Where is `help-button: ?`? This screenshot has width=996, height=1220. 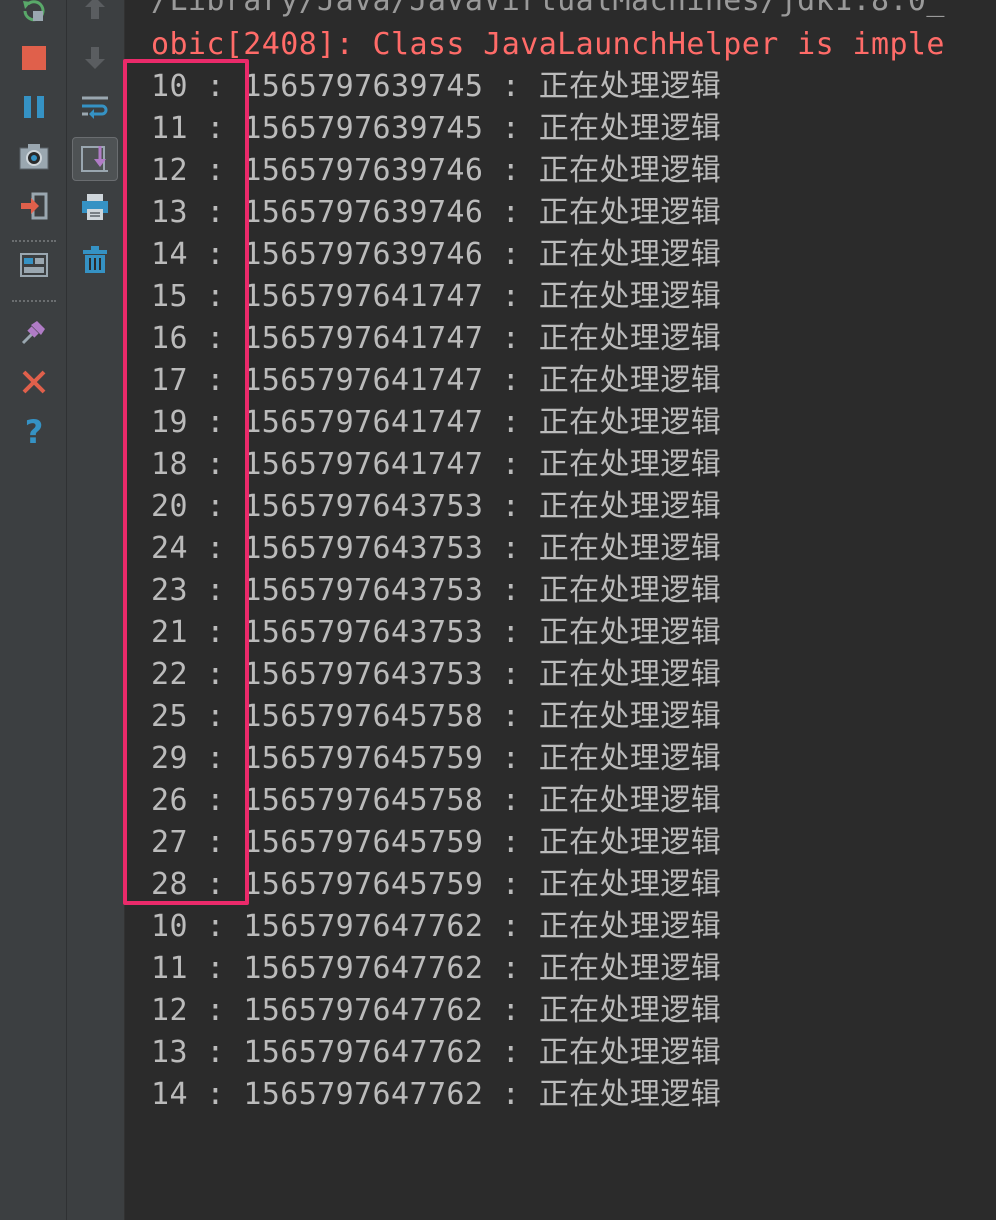 help-button: ? is located at coordinates (34, 432).